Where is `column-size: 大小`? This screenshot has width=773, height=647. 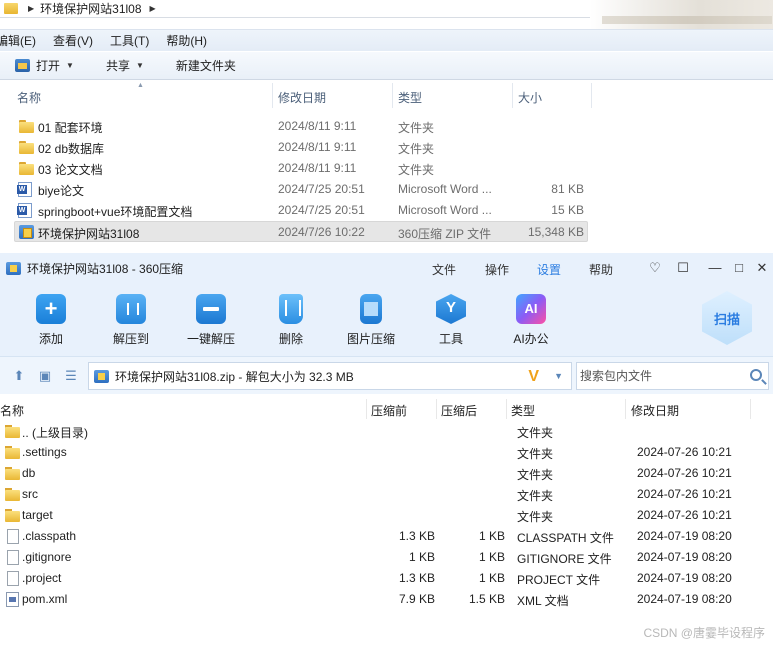 column-size: 大小 is located at coordinates (530, 97).